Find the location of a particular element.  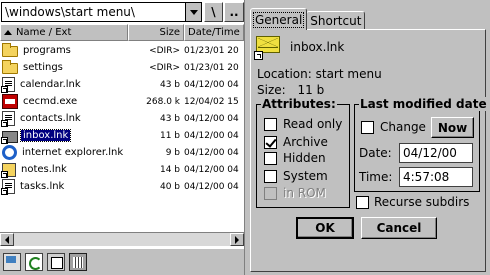

size-label: Size: is located at coordinates (271, 90).